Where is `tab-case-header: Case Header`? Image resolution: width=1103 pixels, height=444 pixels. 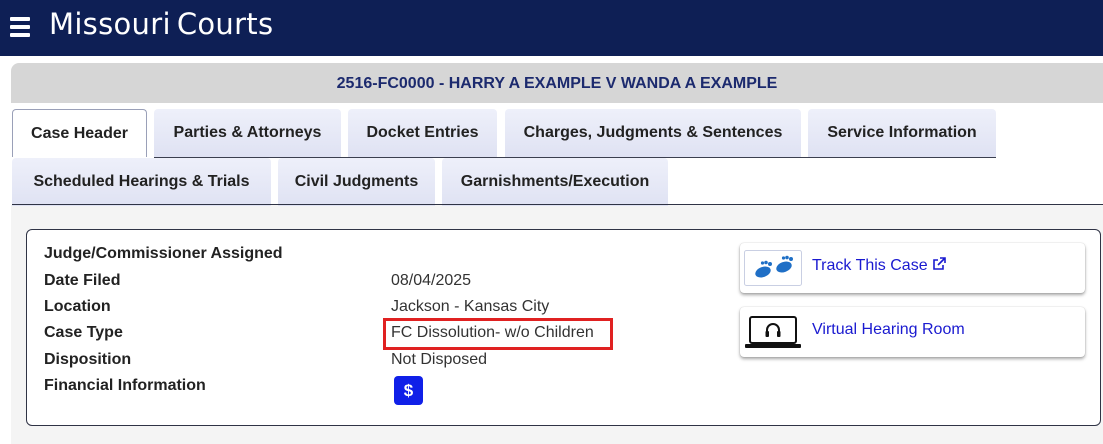 tab-case-header: Case Header is located at coordinates (79, 133).